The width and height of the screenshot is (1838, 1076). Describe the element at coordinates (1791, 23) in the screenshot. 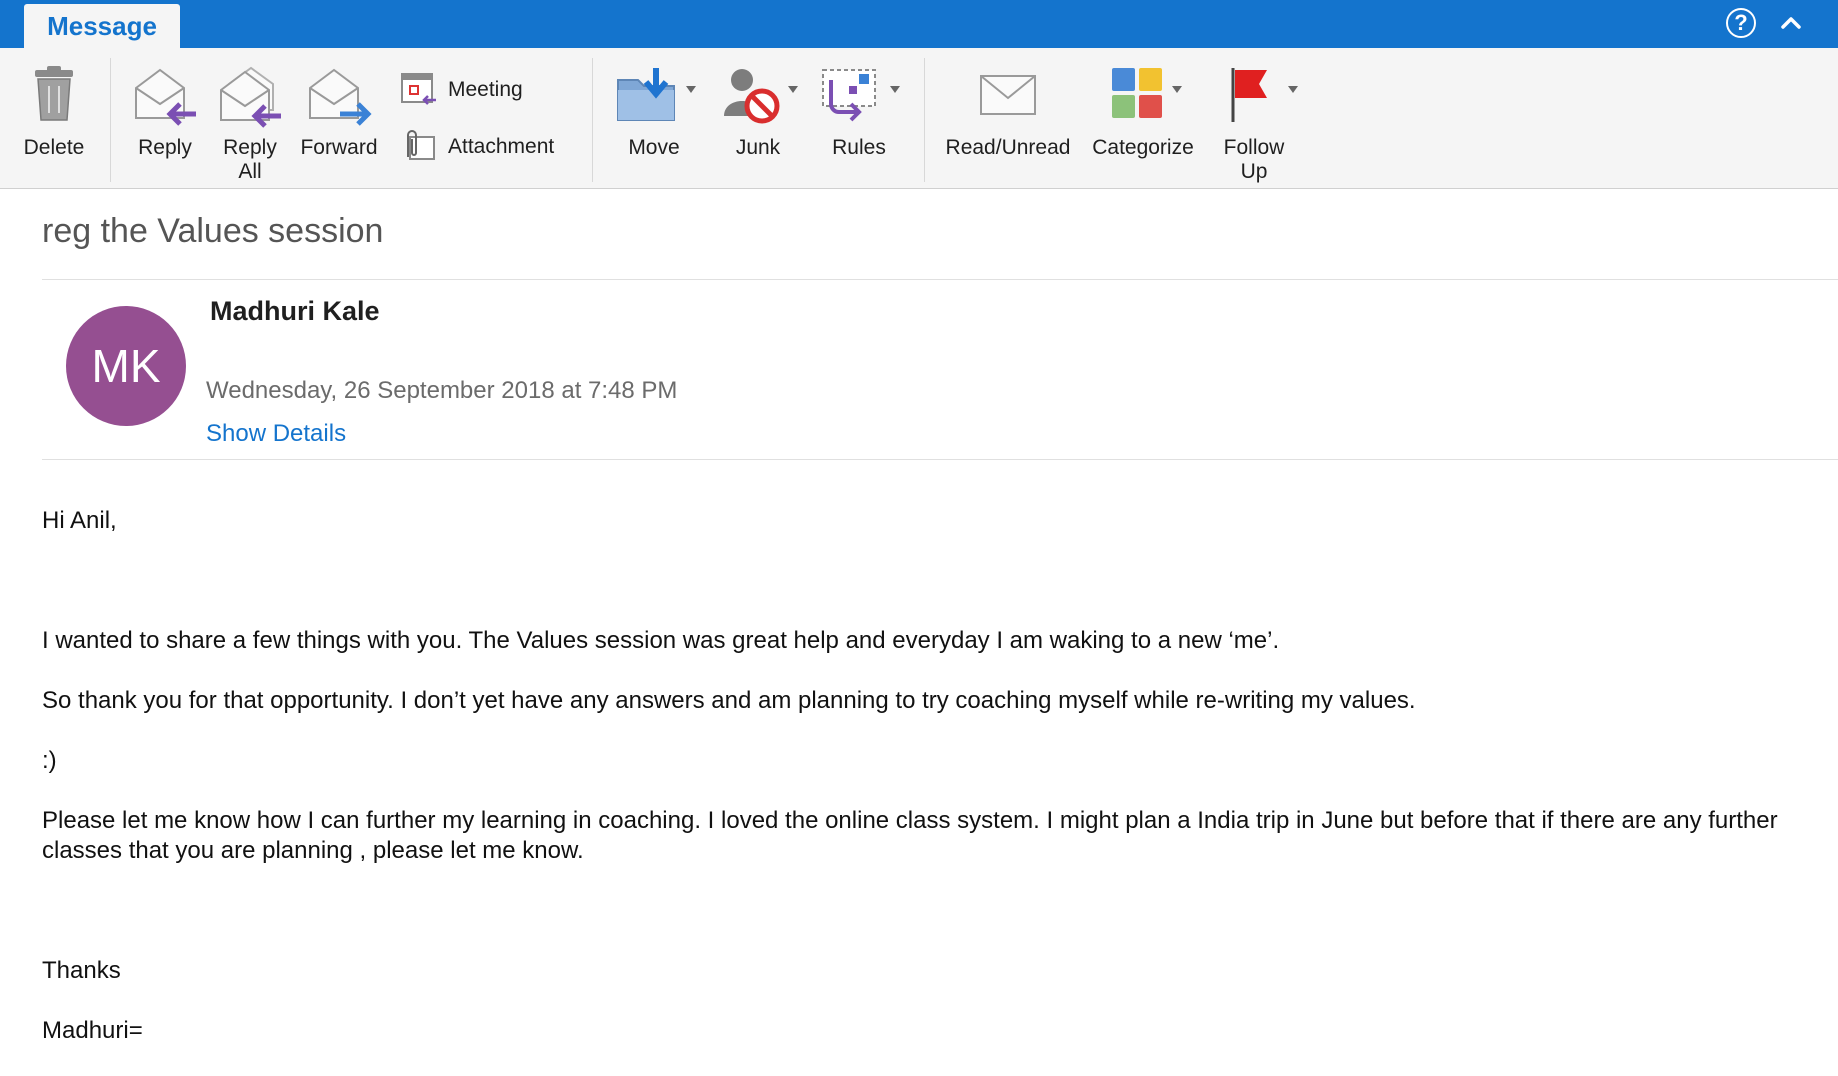

I see `collapse-ribbon-icon` at that location.